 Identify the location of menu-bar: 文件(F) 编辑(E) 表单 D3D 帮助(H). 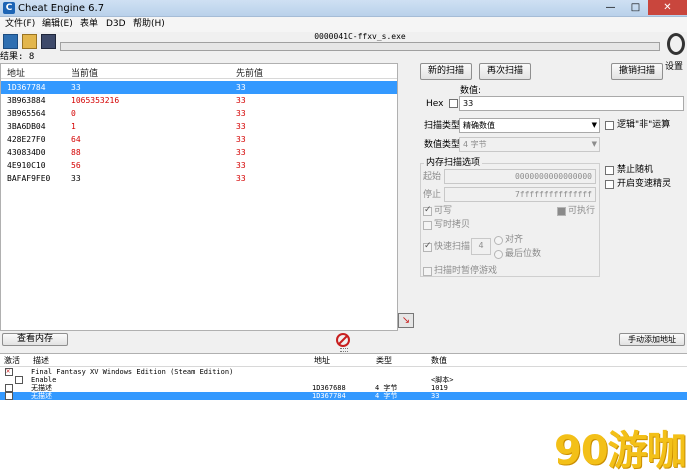
(343, 24).